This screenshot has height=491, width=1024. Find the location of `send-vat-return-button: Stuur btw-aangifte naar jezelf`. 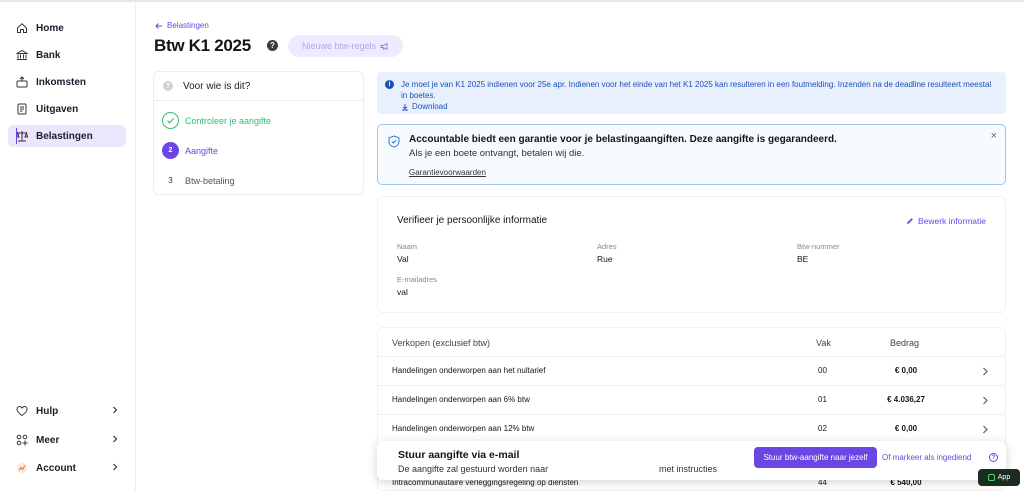

send-vat-return-button: Stuur btw-aangifte naar jezelf is located at coordinates (815, 457).